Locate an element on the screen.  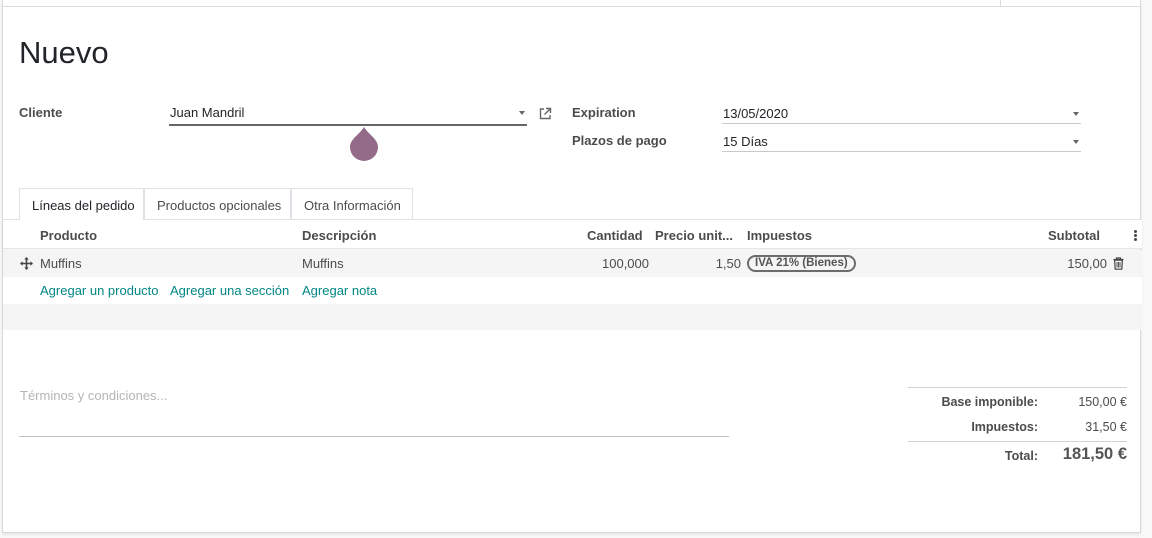
customer-value: Juan Mandril is located at coordinates (207, 112).